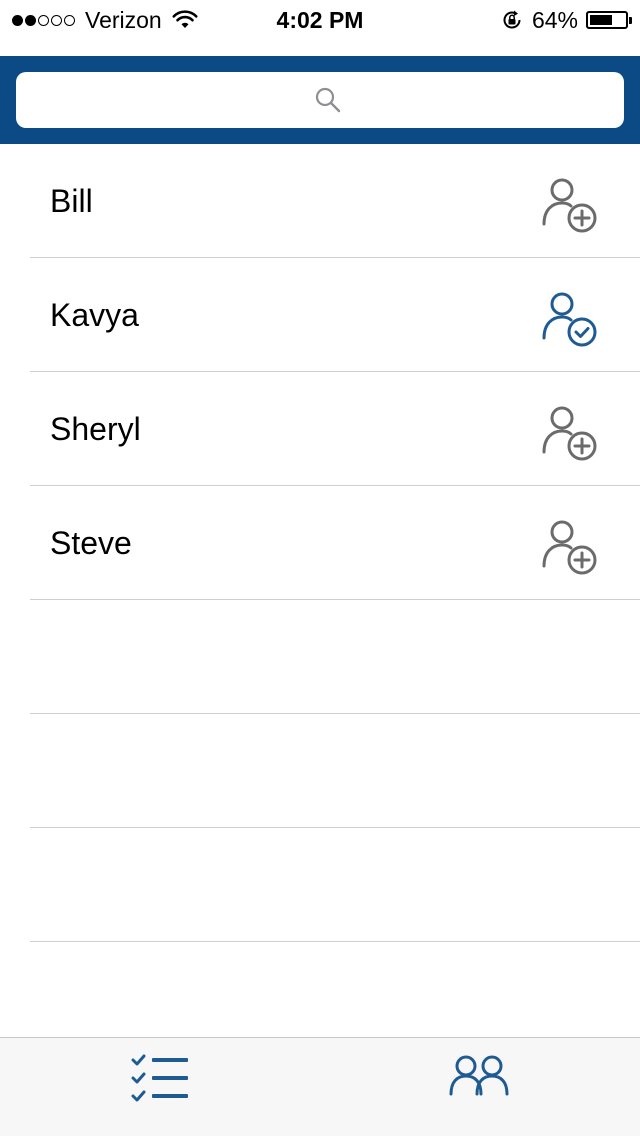 The width and height of the screenshot is (640, 1136). I want to click on orientation-lock-icon, so click(512, 19).